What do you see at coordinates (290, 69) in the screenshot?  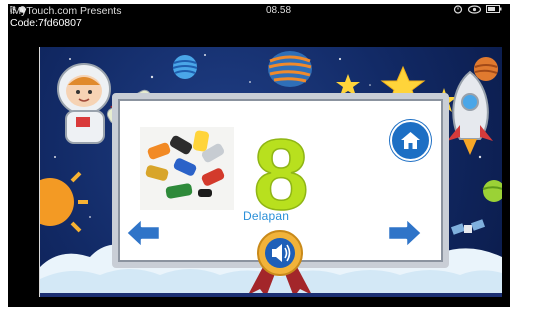 I see `striped-planet-icon` at bounding box center [290, 69].